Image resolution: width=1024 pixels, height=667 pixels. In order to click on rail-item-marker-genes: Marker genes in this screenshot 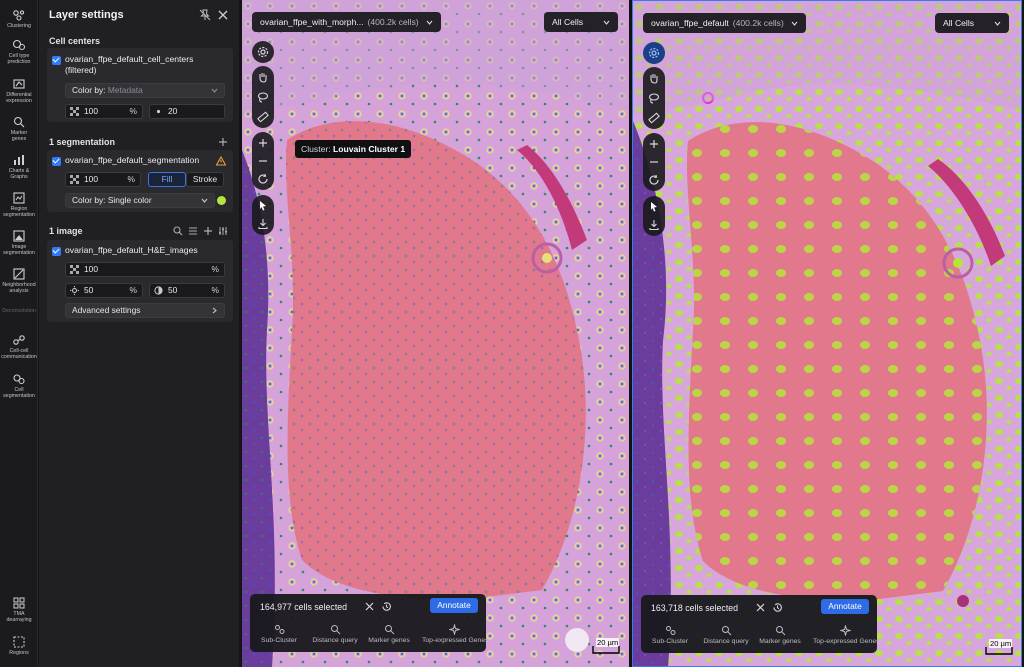, I will do `click(19, 129)`.